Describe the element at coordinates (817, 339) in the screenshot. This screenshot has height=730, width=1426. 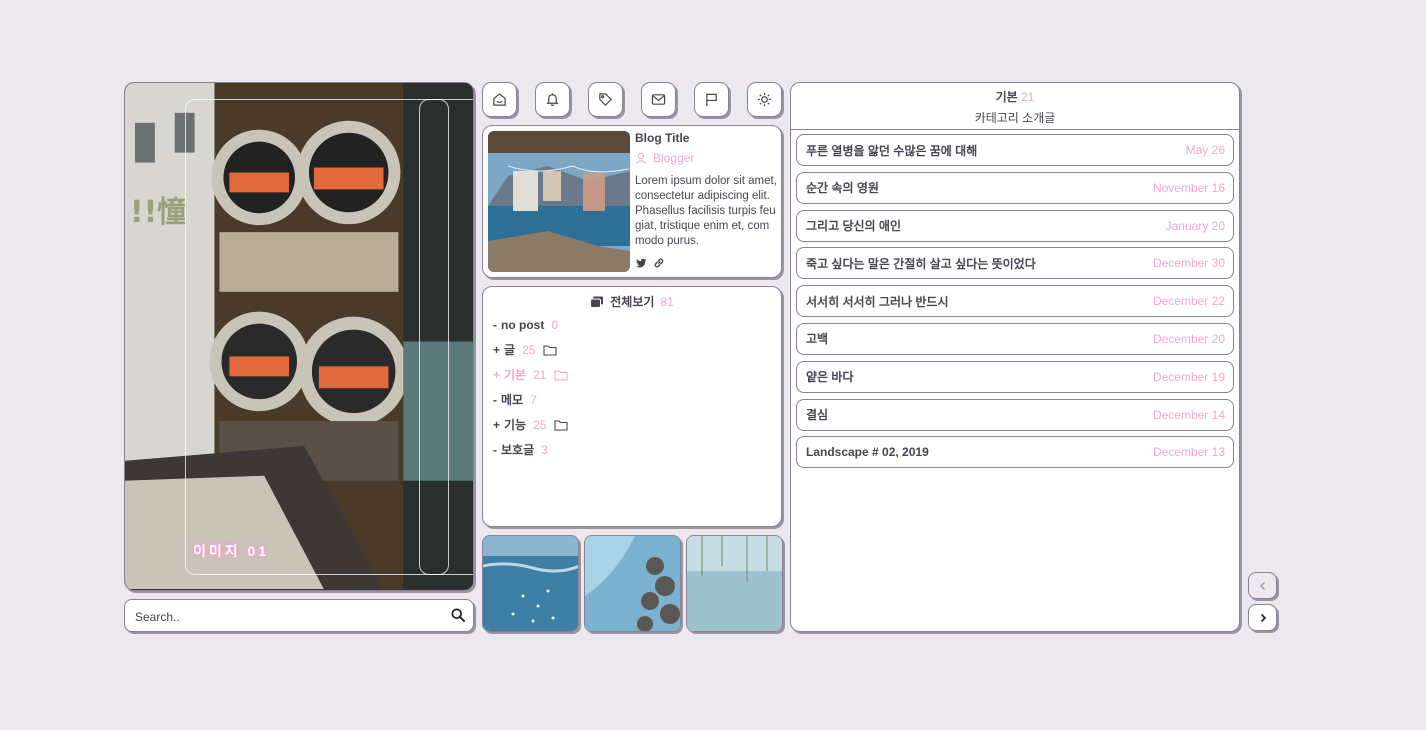
I see `post-title: 고백` at that location.